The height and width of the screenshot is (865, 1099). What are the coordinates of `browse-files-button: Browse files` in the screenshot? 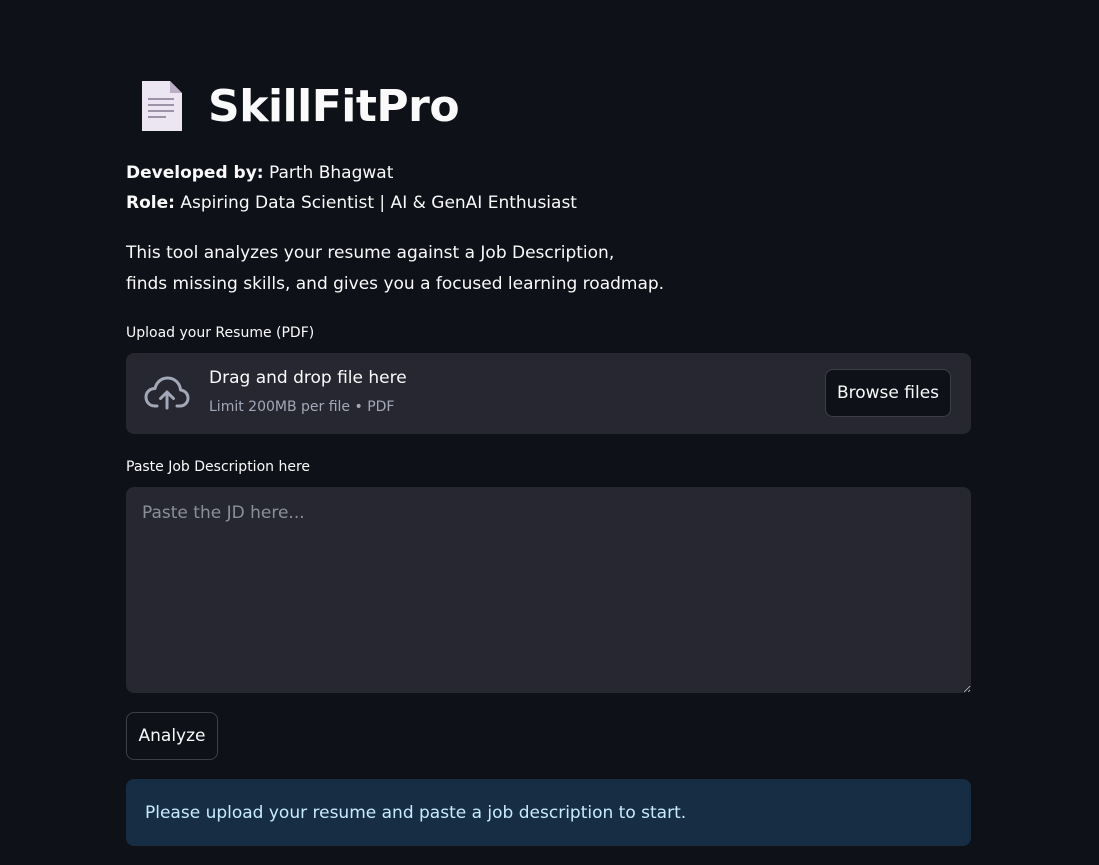 It's located at (888, 393).